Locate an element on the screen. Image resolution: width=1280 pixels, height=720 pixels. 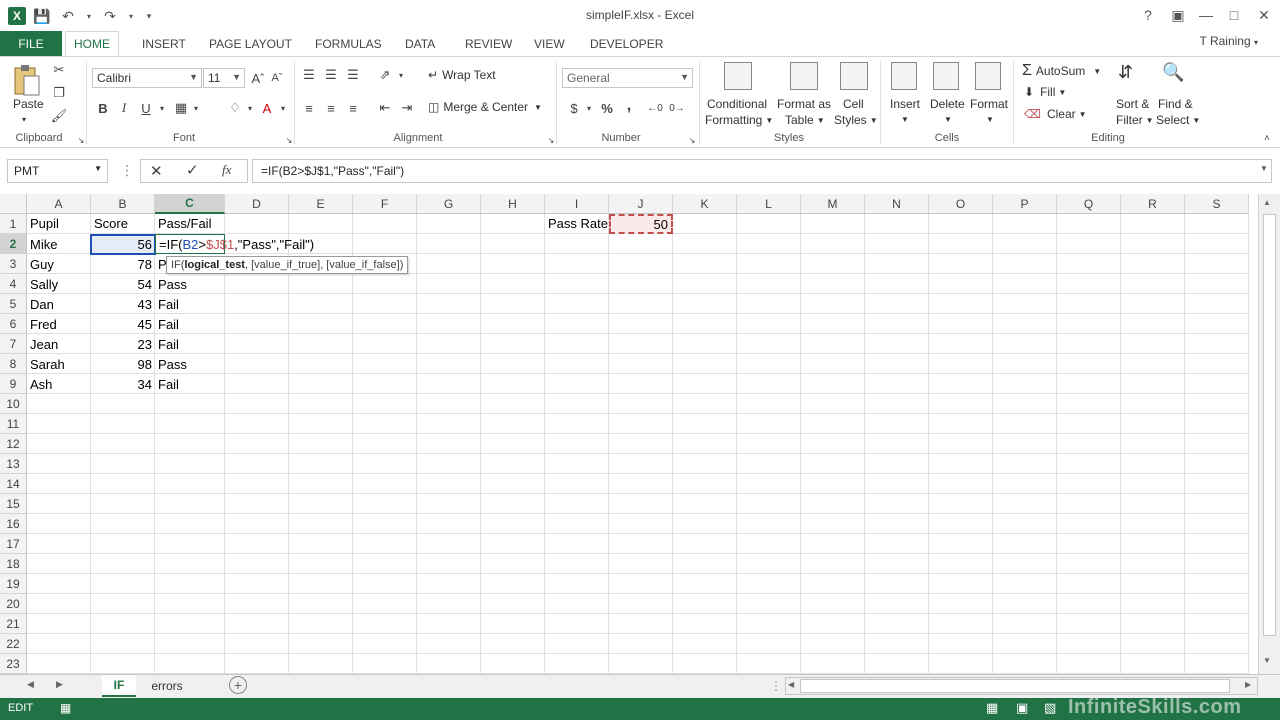
cancel-icon: ✕ is located at coordinates (156, 171).